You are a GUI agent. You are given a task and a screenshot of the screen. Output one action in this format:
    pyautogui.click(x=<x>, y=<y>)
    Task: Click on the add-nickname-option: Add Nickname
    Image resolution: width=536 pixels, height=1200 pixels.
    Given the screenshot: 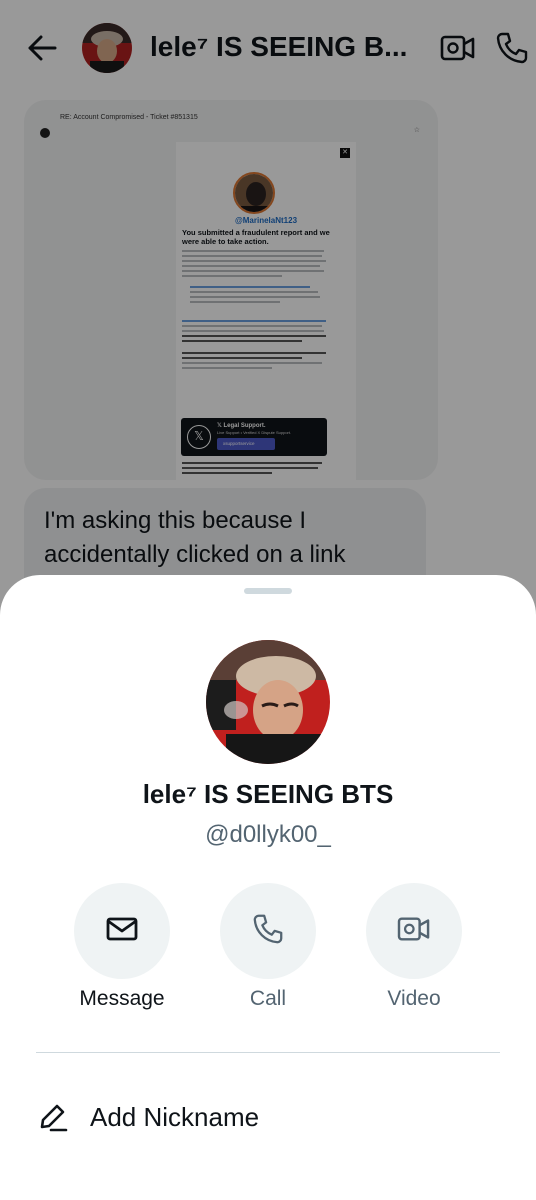 What is the action you would take?
    pyautogui.click(x=147, y=1117)
    